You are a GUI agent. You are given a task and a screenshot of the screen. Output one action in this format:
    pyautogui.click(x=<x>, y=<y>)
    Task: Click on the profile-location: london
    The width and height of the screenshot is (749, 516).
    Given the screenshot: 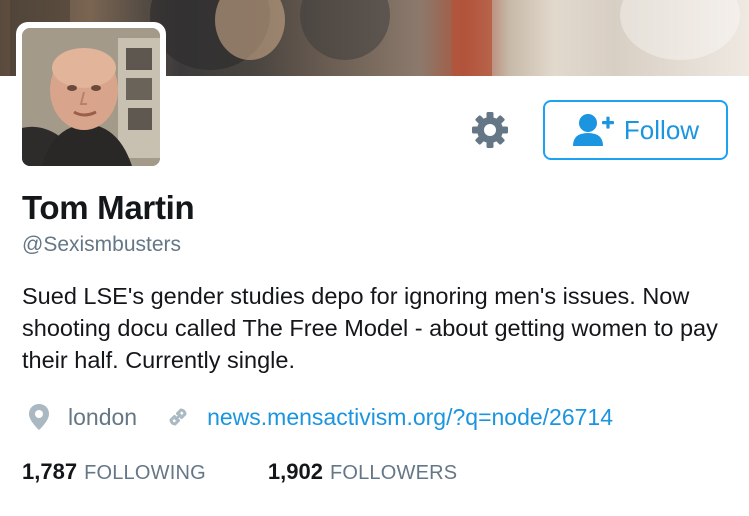 What is the action you would take?
    pyautogui.click(x=103, y=416)
    